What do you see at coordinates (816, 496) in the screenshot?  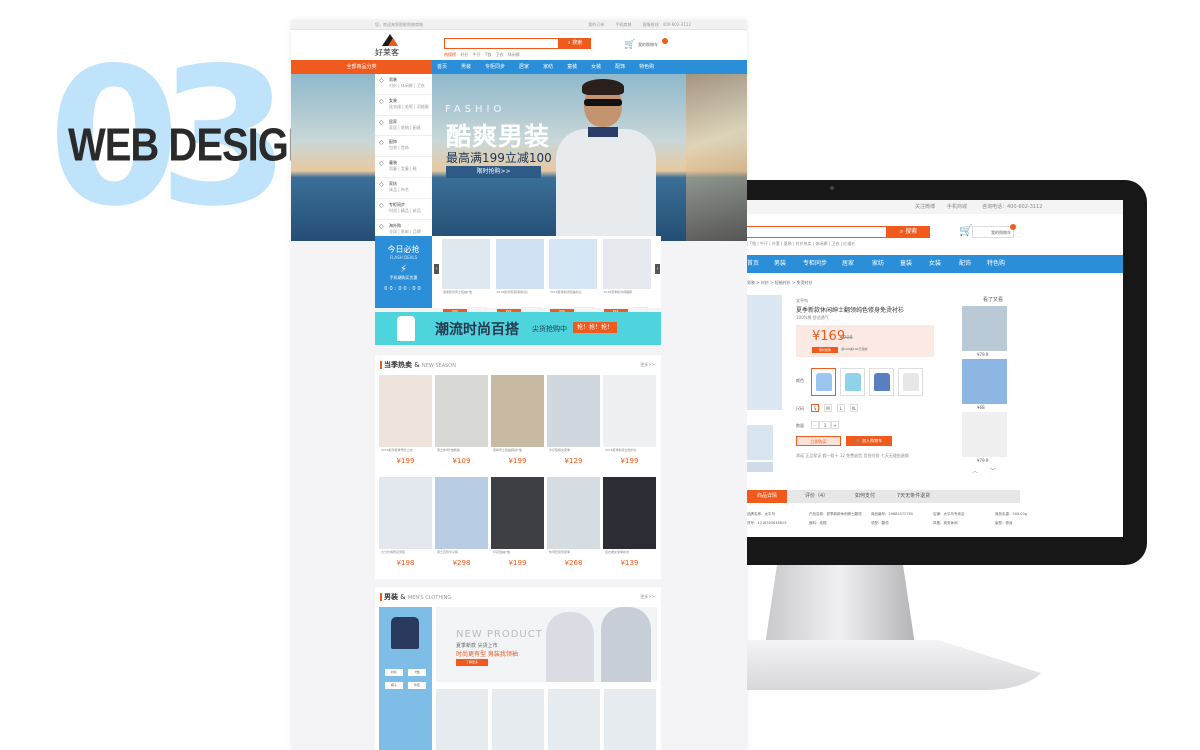 I see `detail-tab-1: 评价（4）` at bounding box center [816, 496].